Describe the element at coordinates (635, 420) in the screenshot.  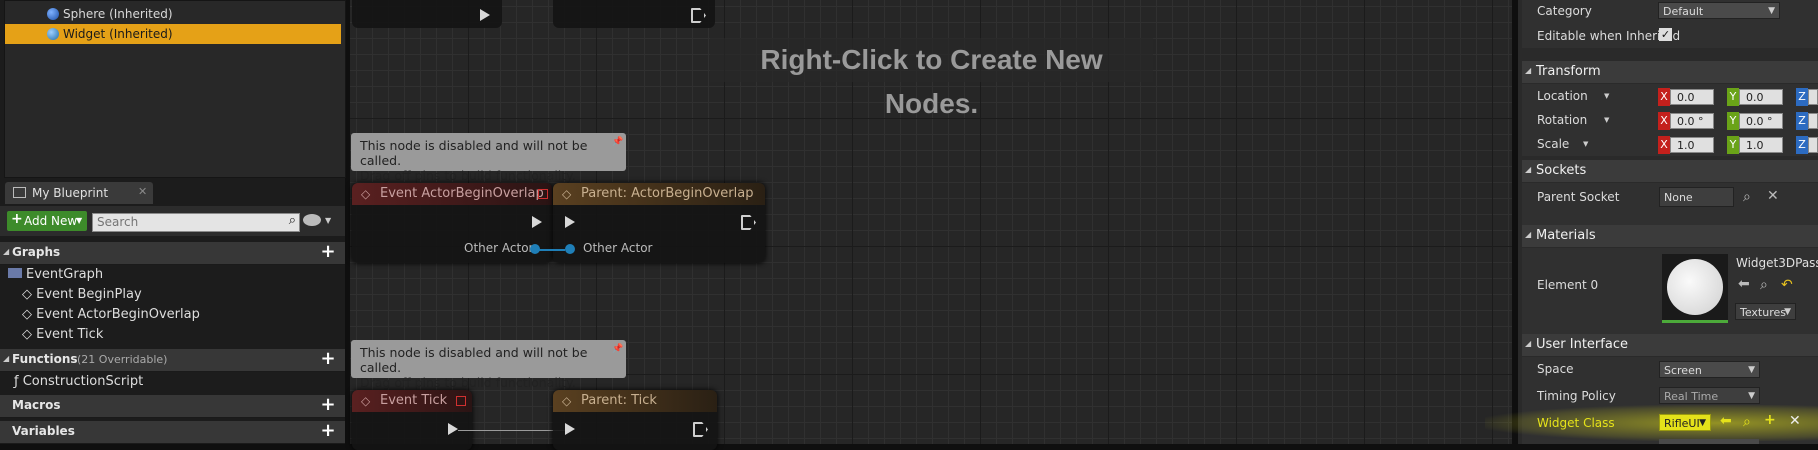
I see `node-parent-tick: ◇ Parent: Tick` at that location.